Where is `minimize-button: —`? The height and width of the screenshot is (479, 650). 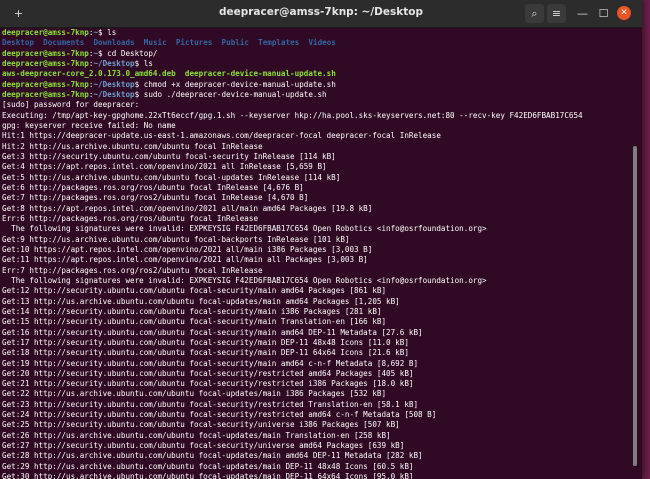
minimize-button: — is located at coordinates (582, 13).